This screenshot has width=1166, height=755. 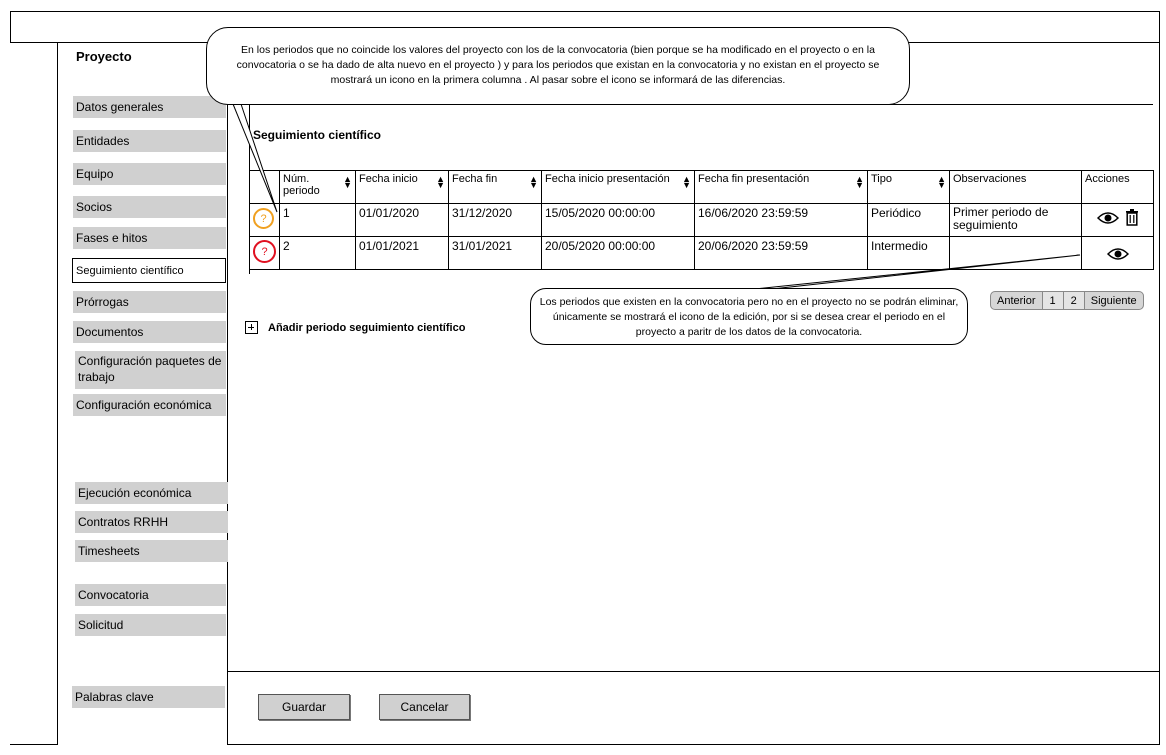 What do you see at coordinates (304, 707) in the screenshot?
I see `save-button: Guardar` at bounding box center [304, 707].